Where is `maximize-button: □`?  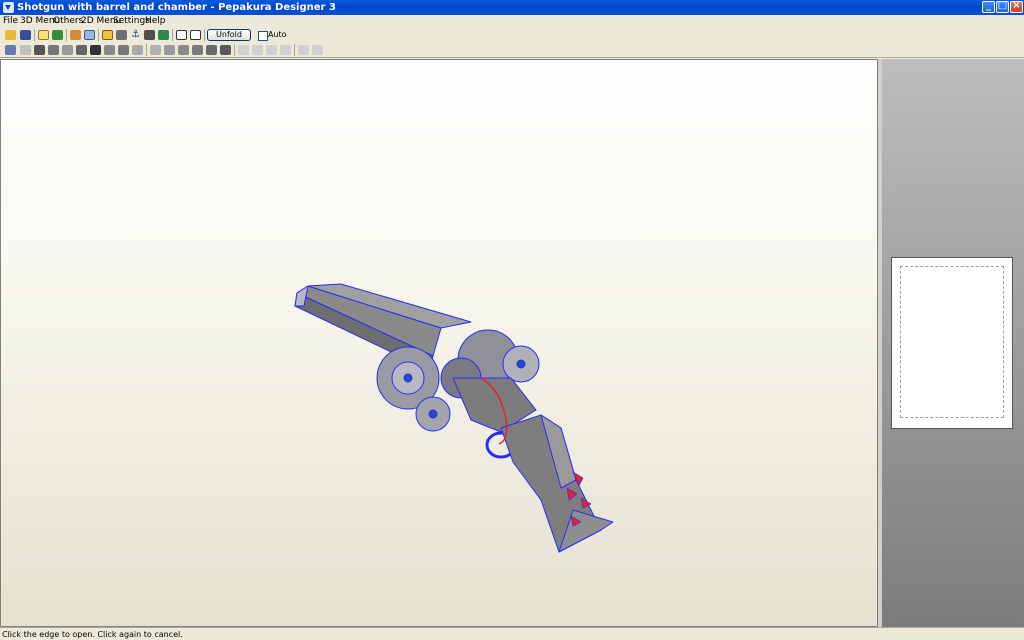
maximize-button: □ is located at coordinates (1002, 6).